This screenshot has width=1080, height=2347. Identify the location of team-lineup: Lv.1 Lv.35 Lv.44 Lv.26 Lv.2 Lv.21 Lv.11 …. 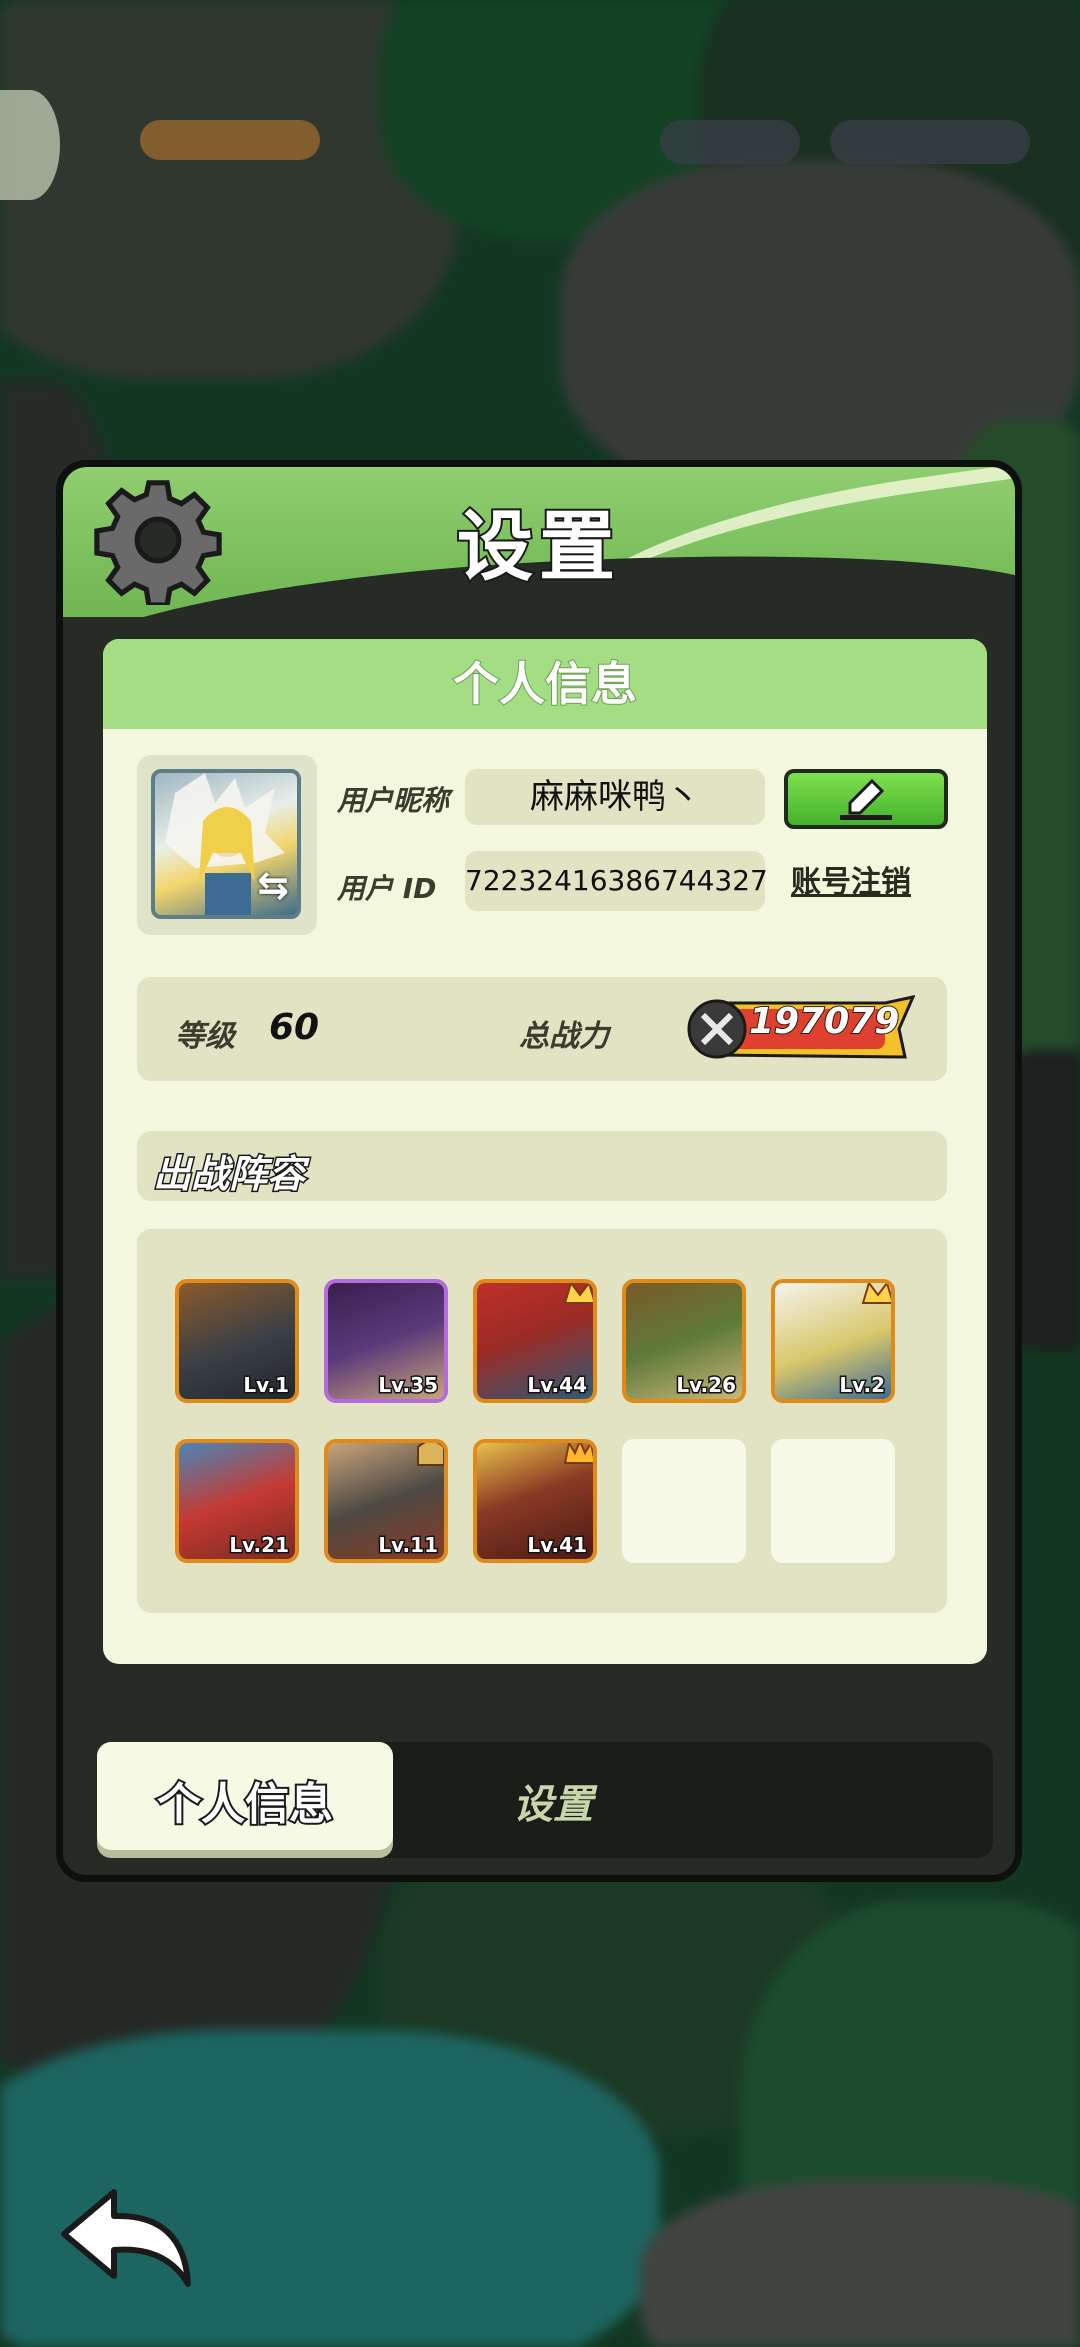
(542, 1421).